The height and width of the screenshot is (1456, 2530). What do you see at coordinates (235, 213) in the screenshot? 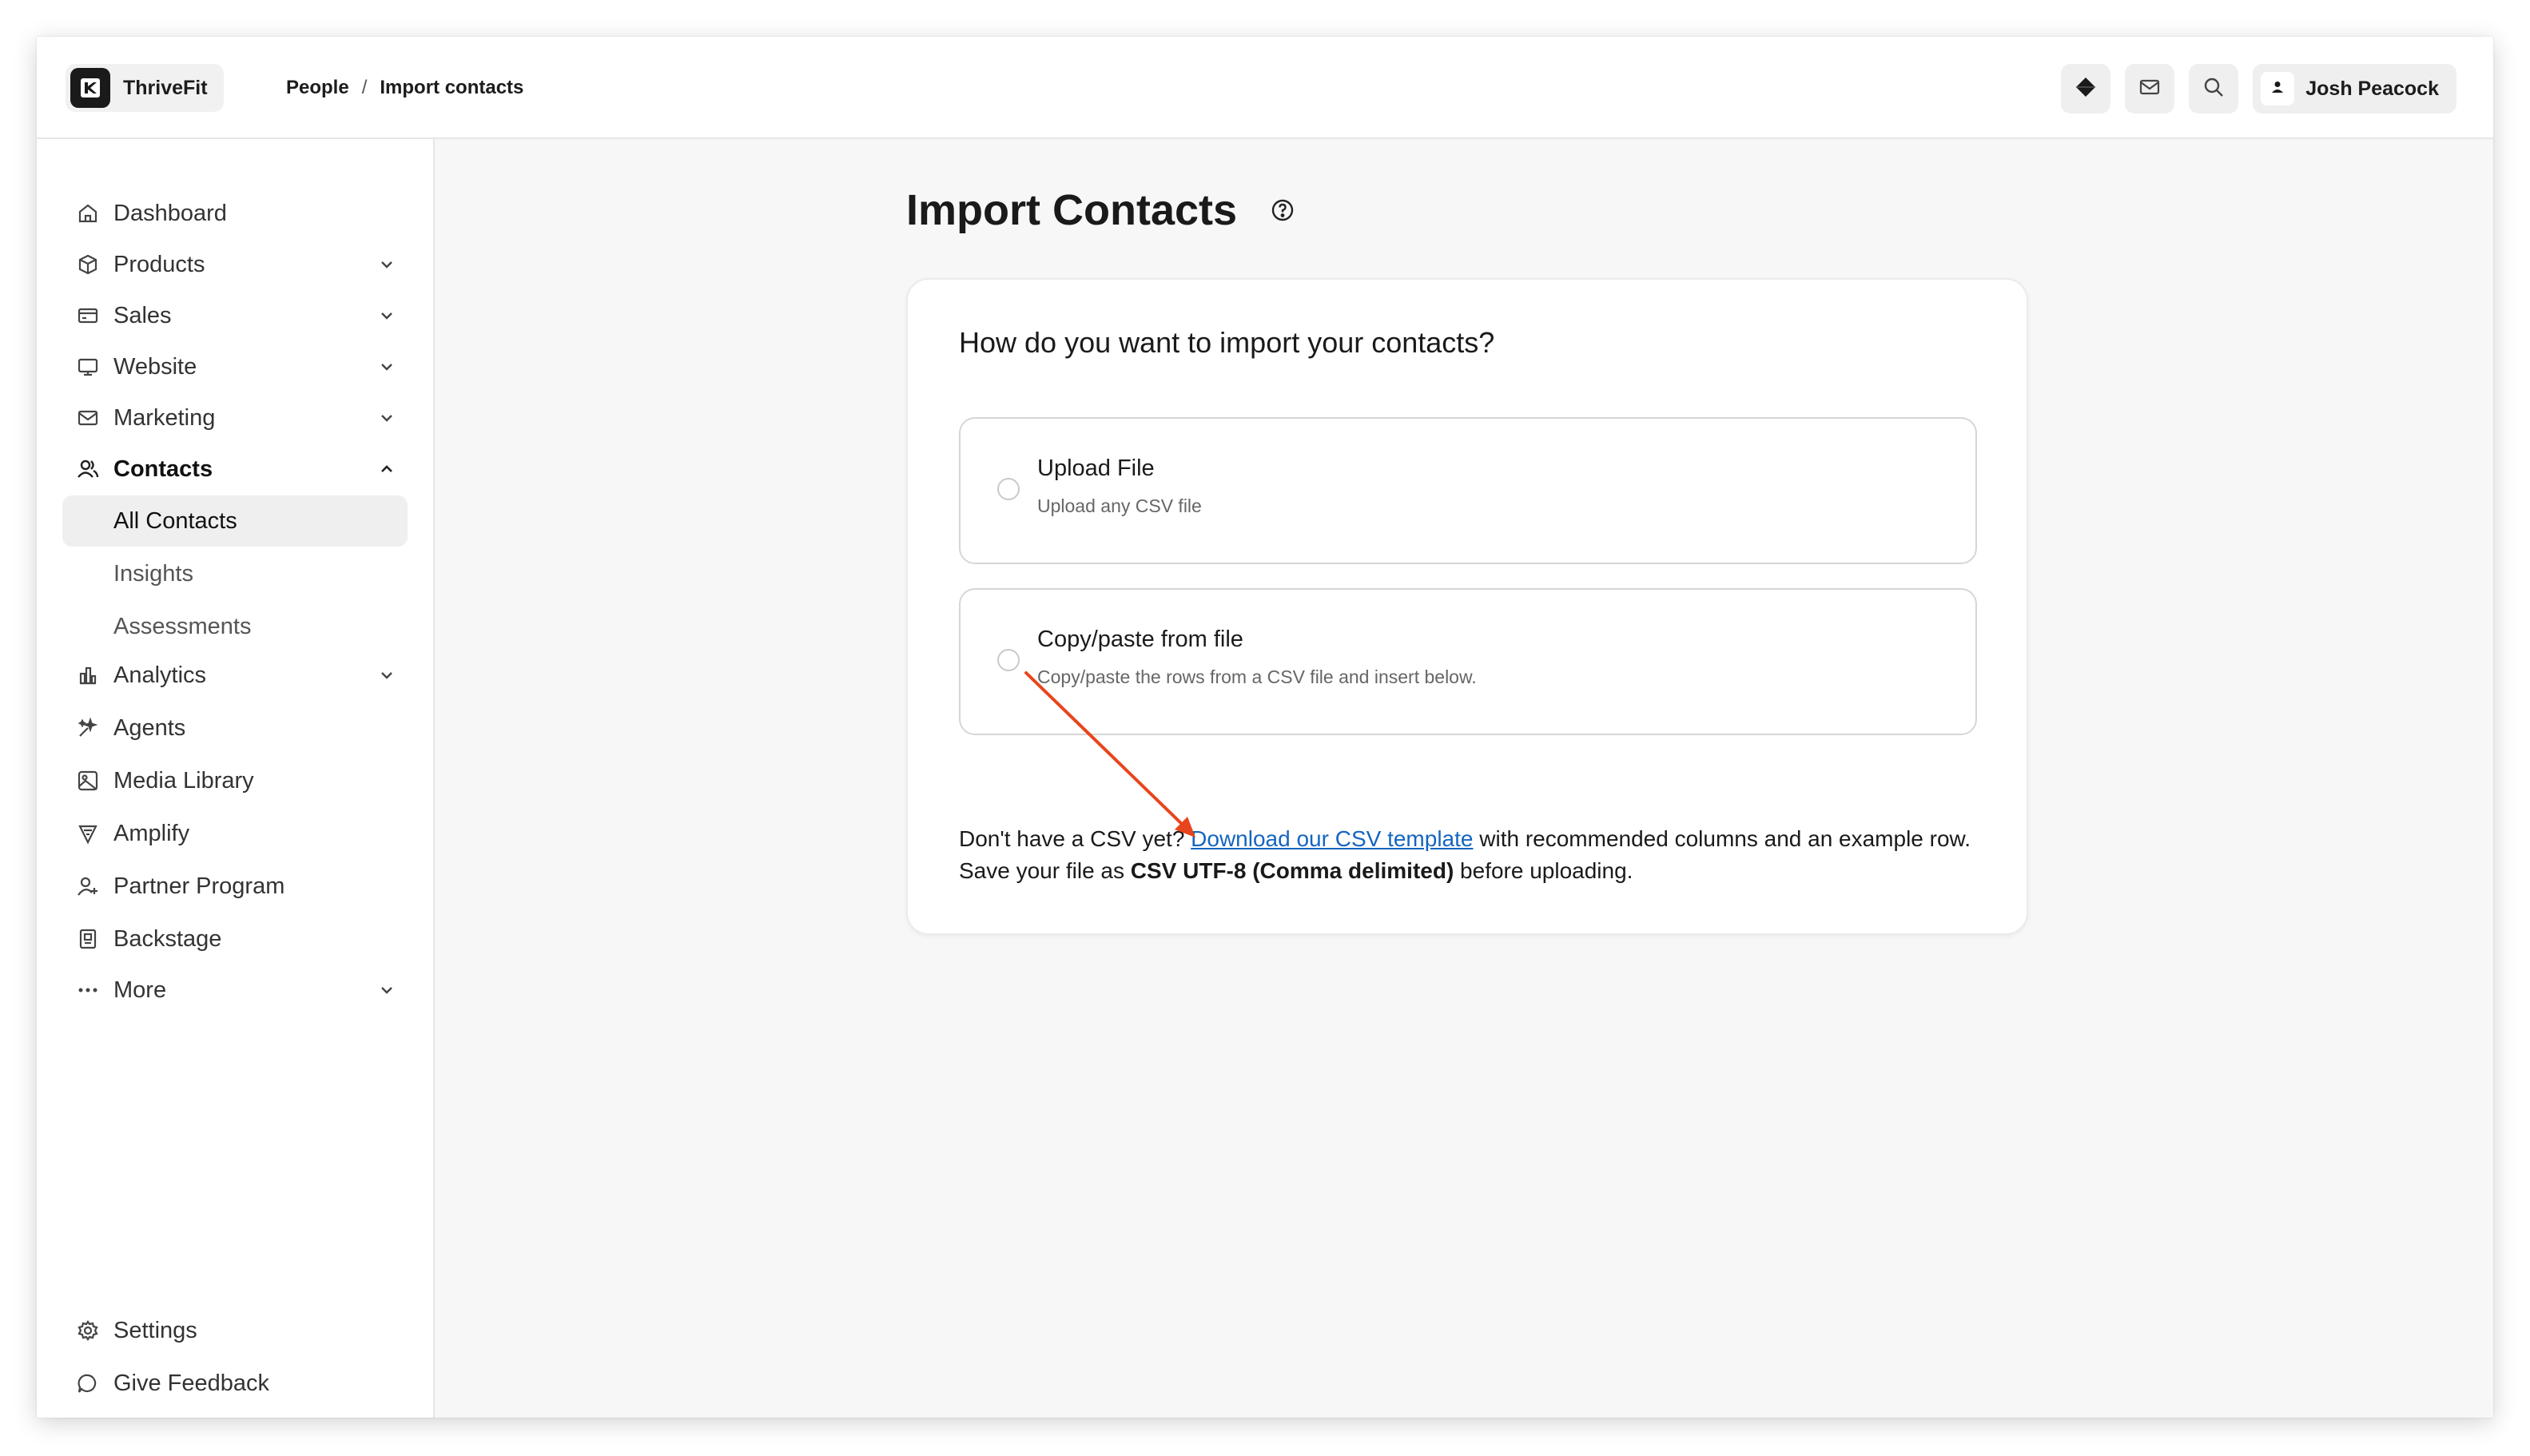
I see `sidebar-item-dashboard: Dashboard` at bounding box center [235, 213].